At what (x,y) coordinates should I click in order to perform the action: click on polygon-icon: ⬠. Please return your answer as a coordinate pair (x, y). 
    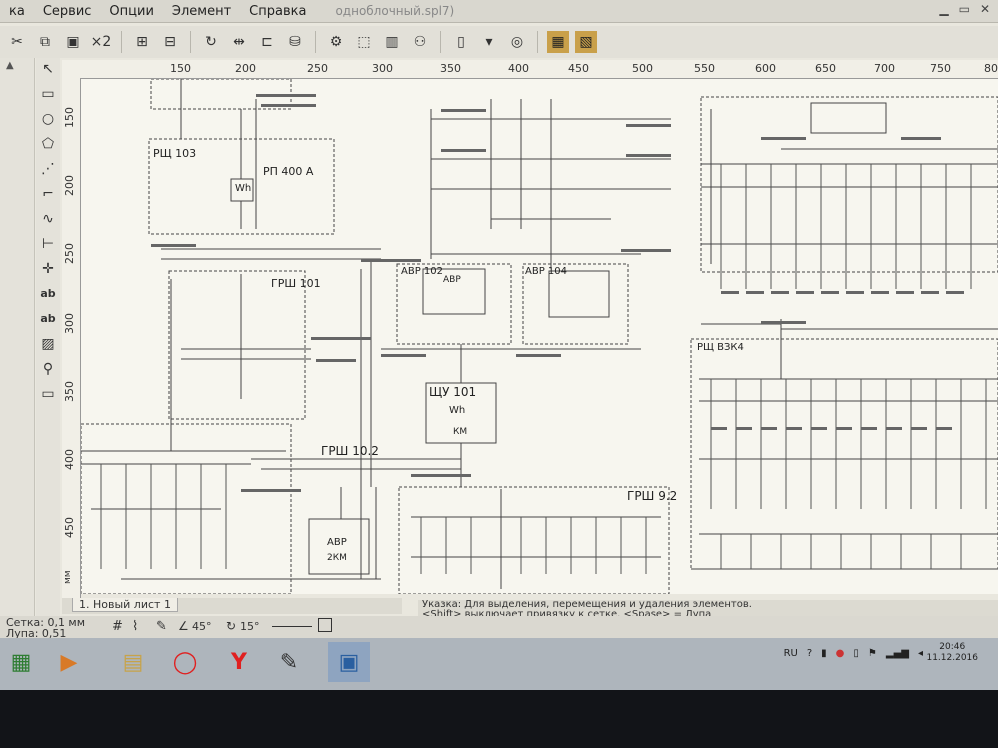
    Looking at the image, I should click on (48, 144).